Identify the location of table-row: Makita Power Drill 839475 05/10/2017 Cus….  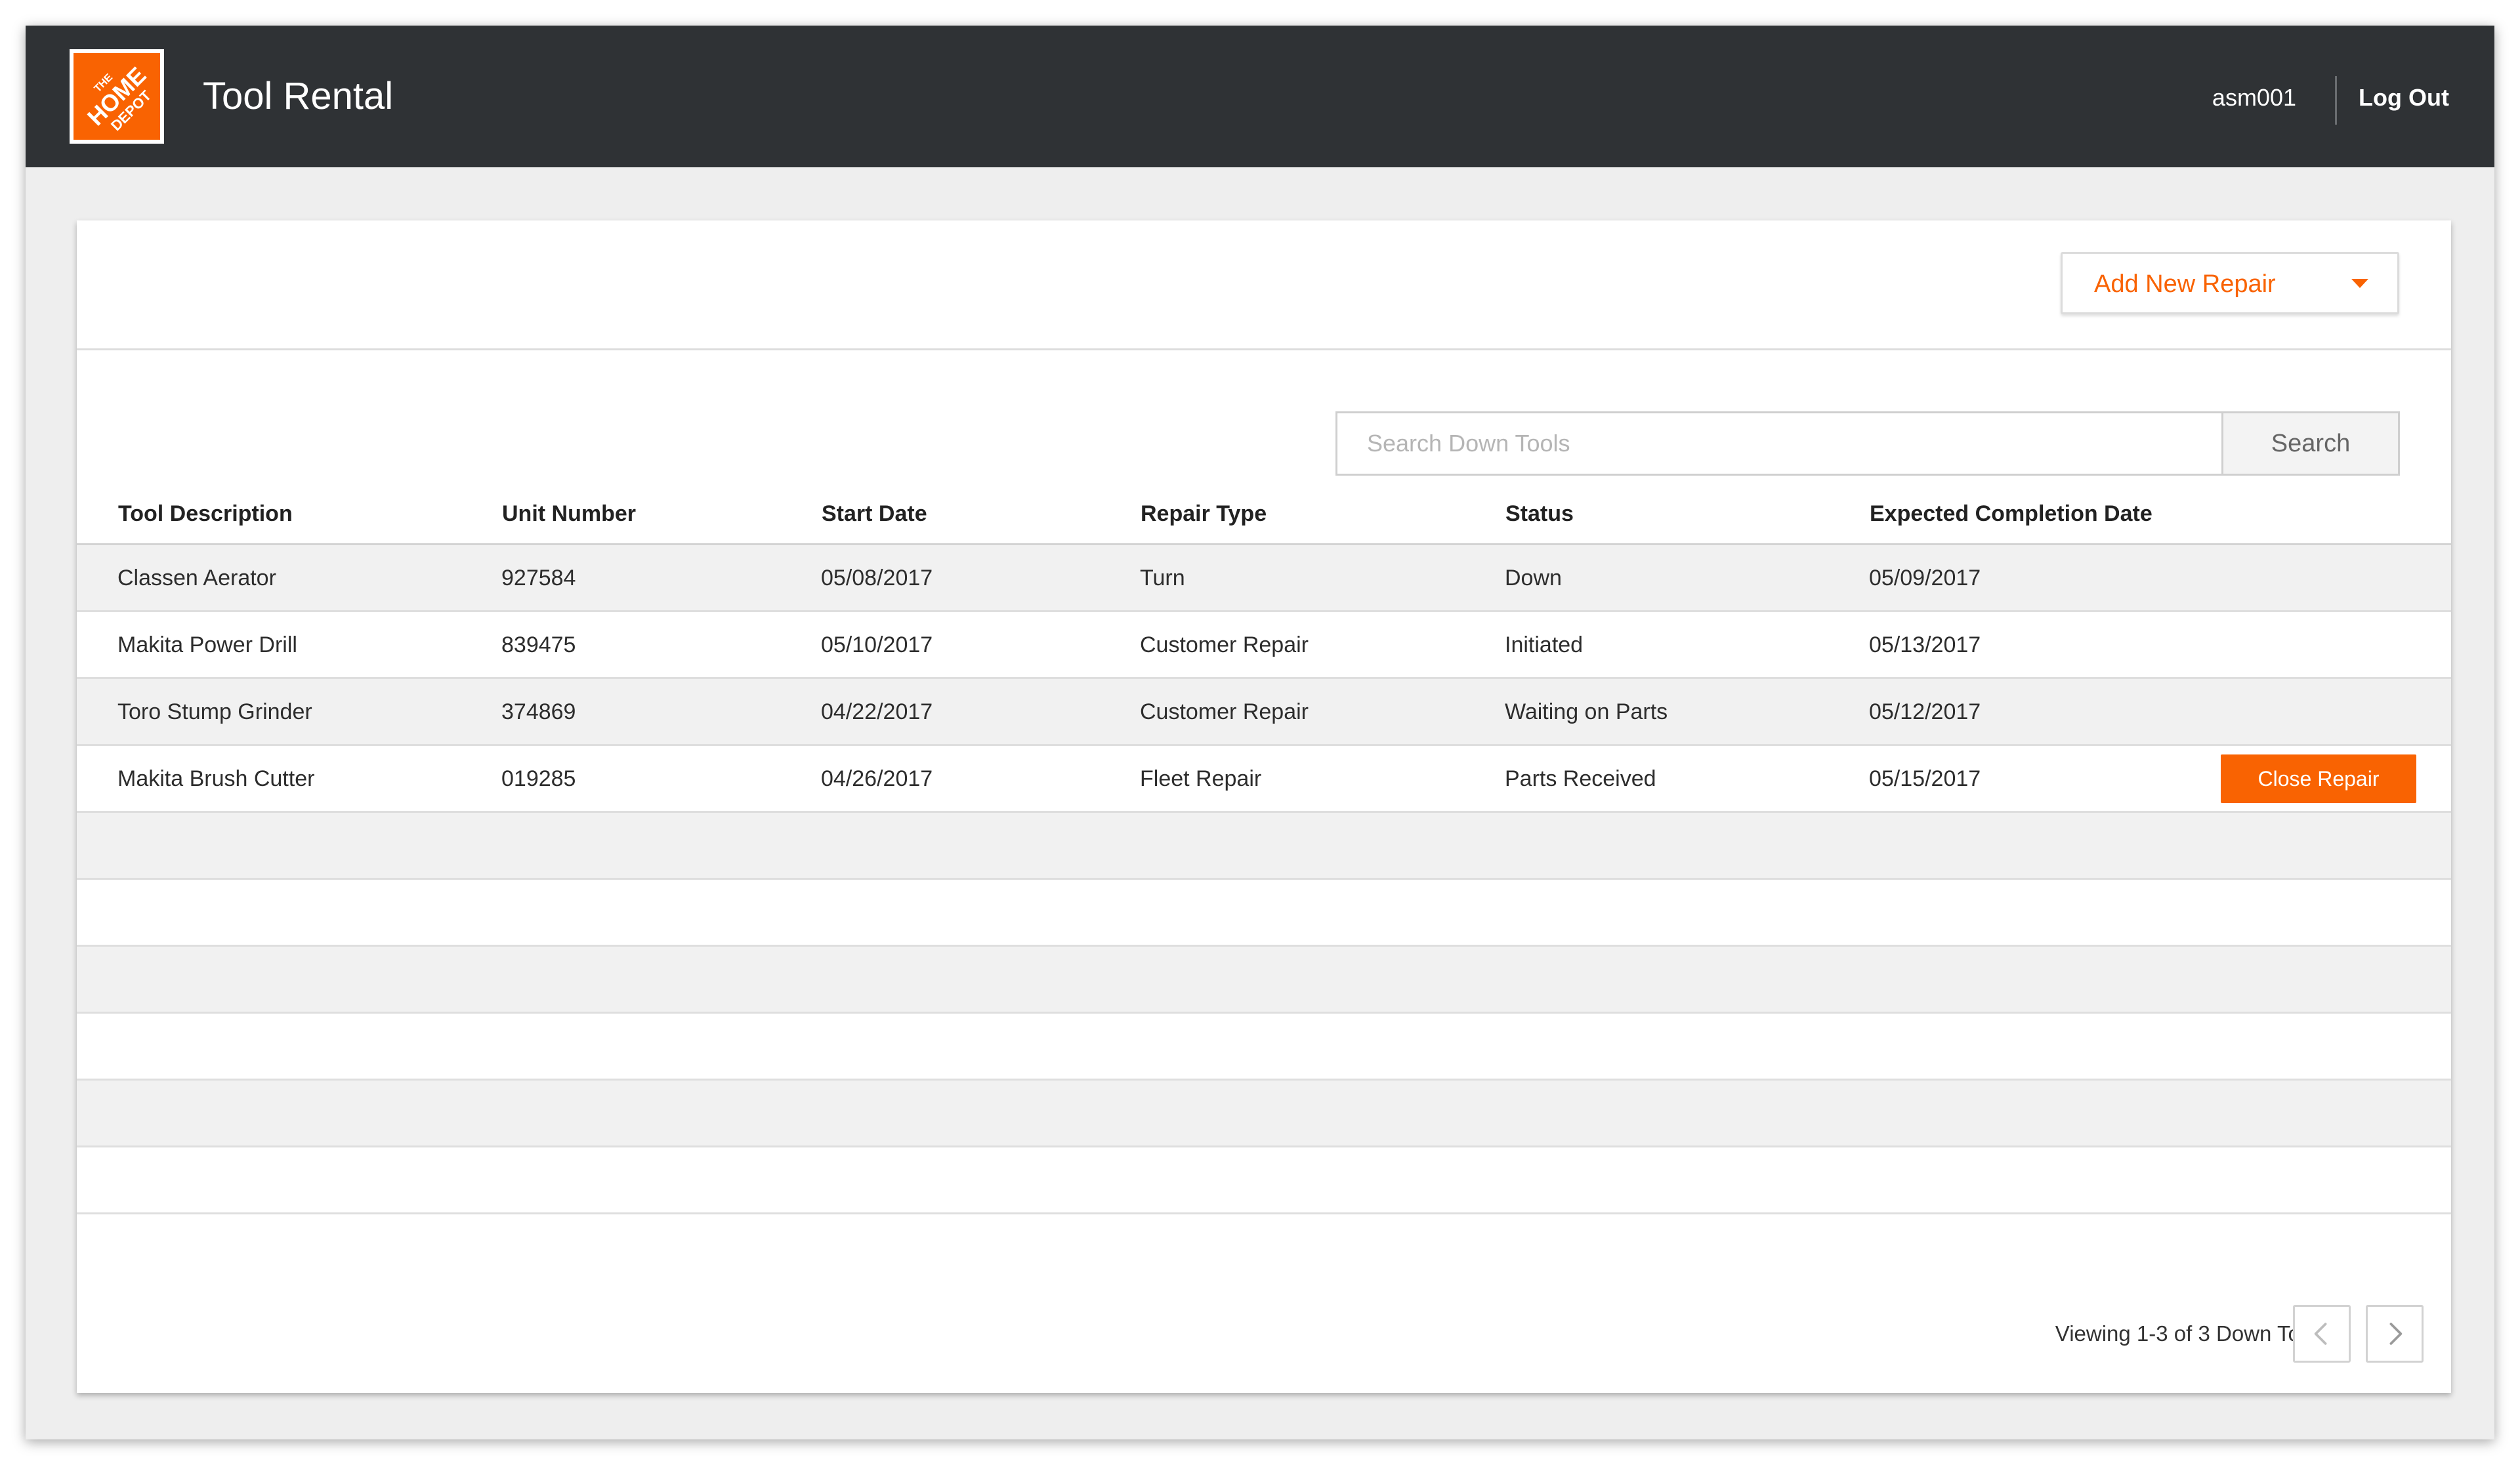
(1264, 645).